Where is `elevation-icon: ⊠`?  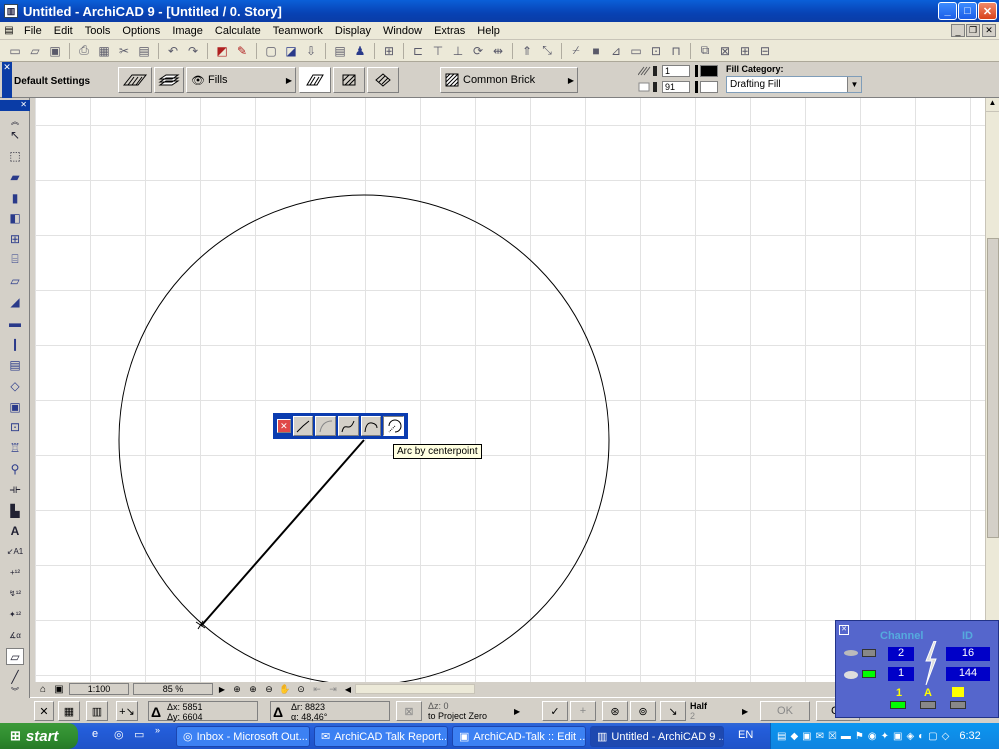
elevation-icon: ⊠ is located at coordinates (409, 711).